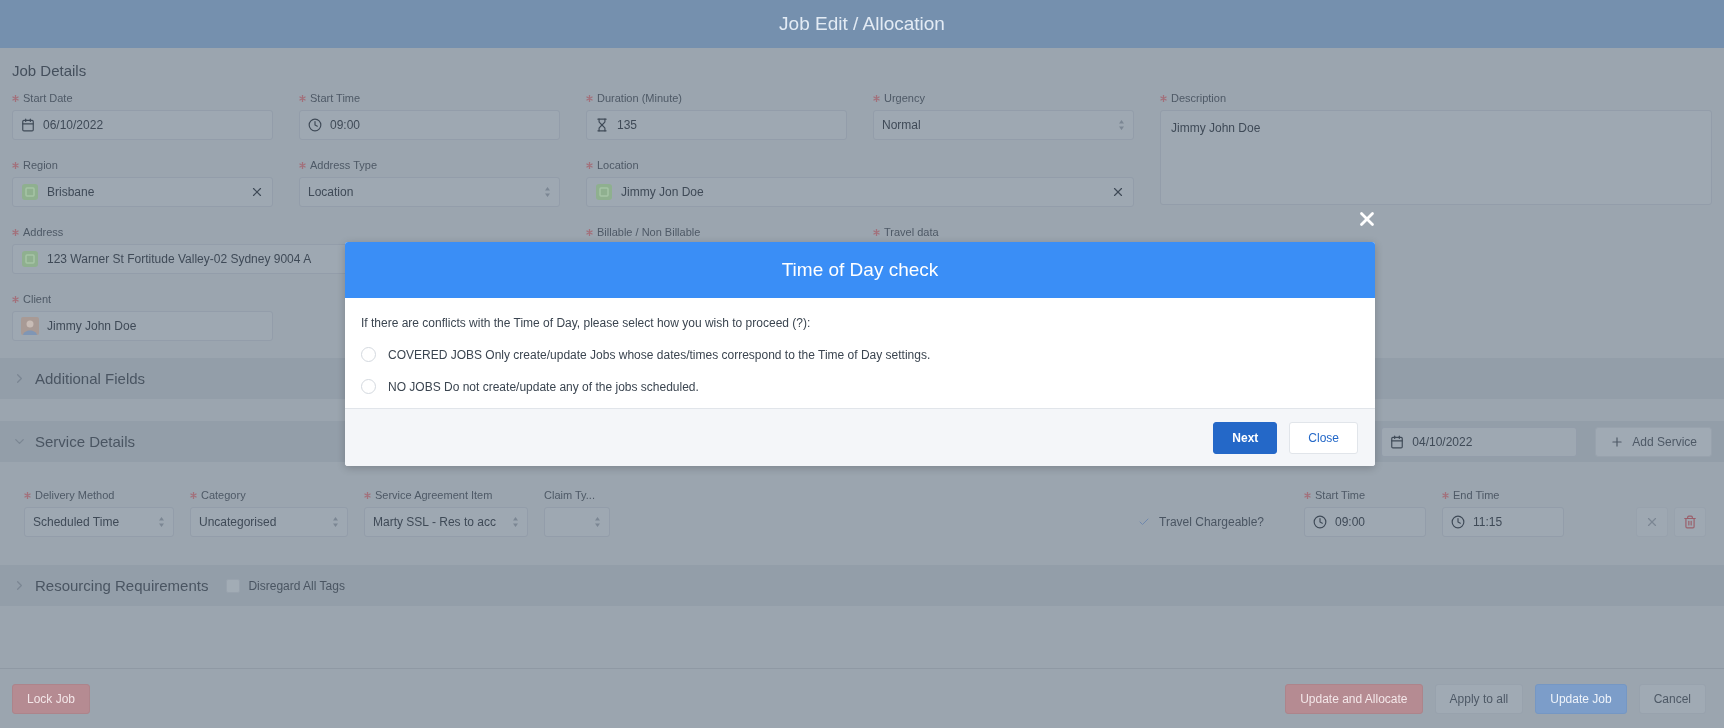 The width and height of the screenshot is (1724, 728). I want to click on close-icon, so click(1652, 522).